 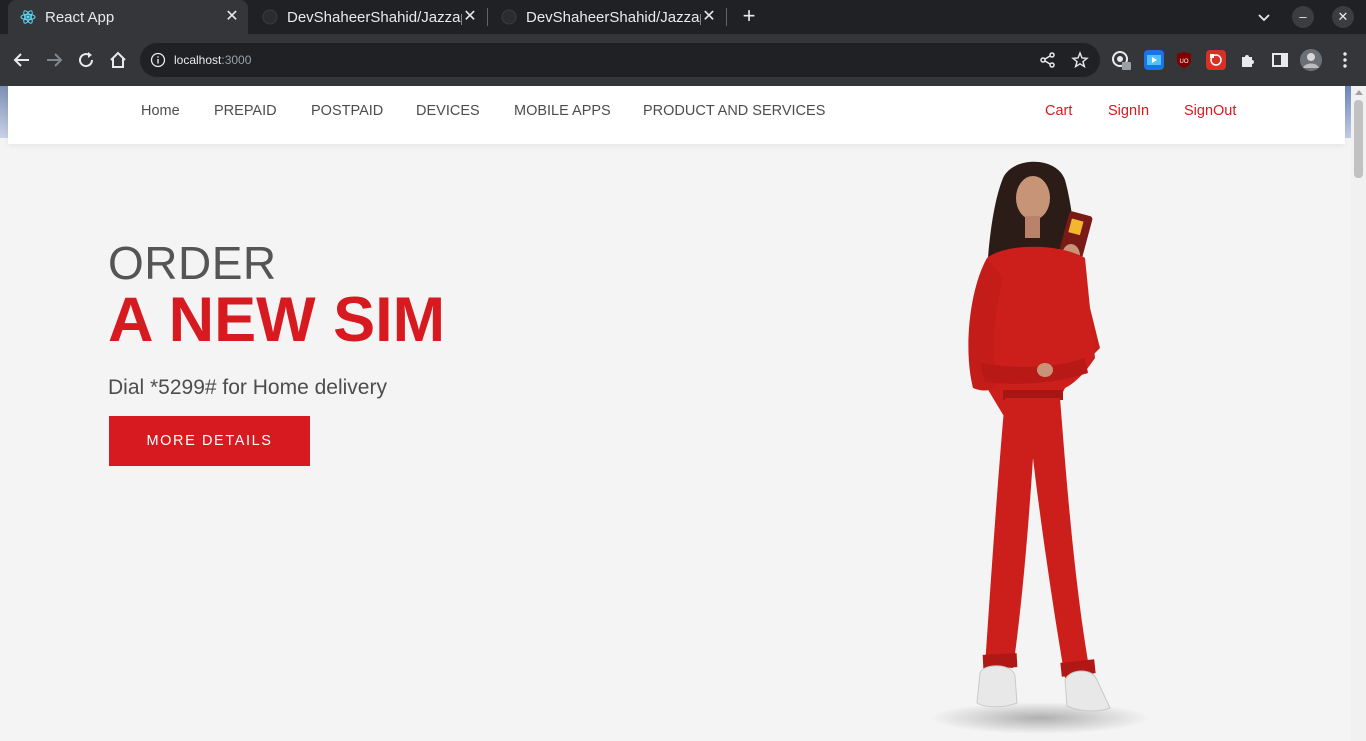 What do you see at coordinates (4, 112) in the screenshot?
I see `left-edge-decoration` at bounding box center [4, 112].